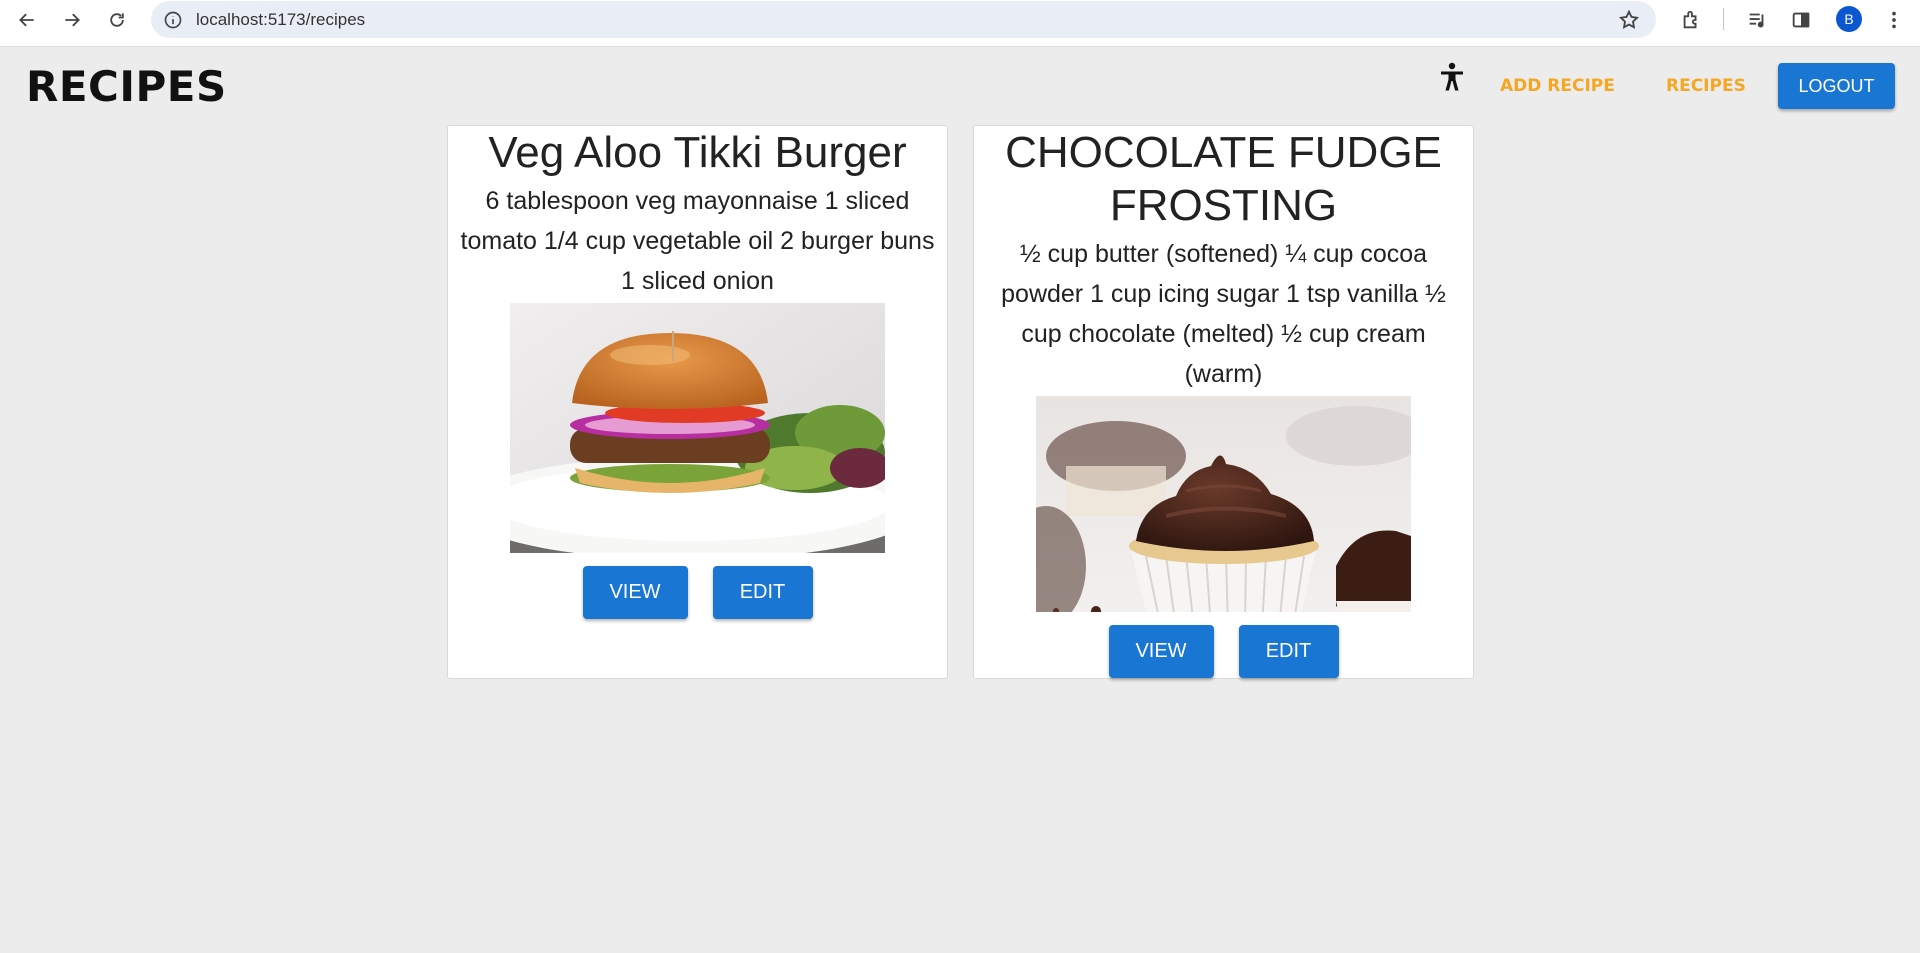 This screenshot has width=1920, height=953. I want to click on bookmark-star-icon, so click(1629, 20).